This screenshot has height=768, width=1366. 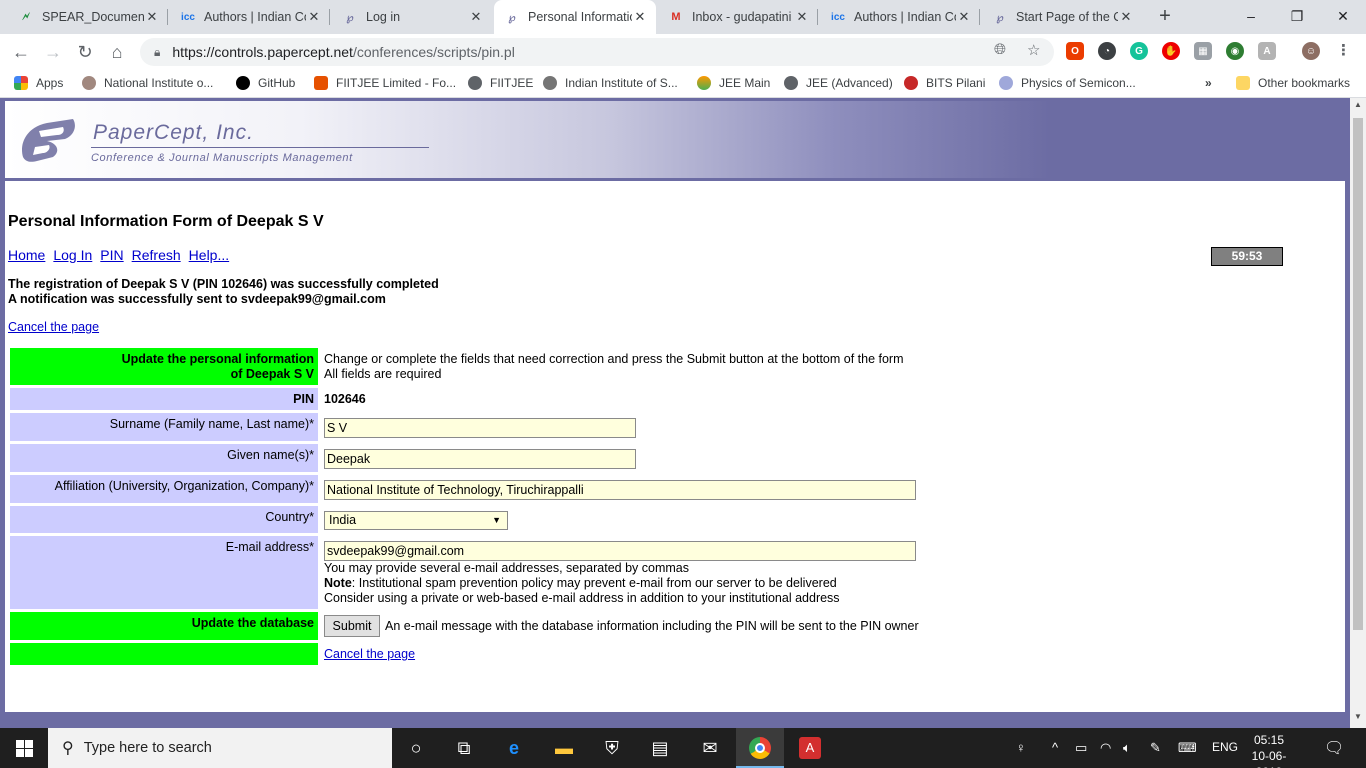 I want to click on nav-refresh-link: Refresh, so click(x=156, y=255).